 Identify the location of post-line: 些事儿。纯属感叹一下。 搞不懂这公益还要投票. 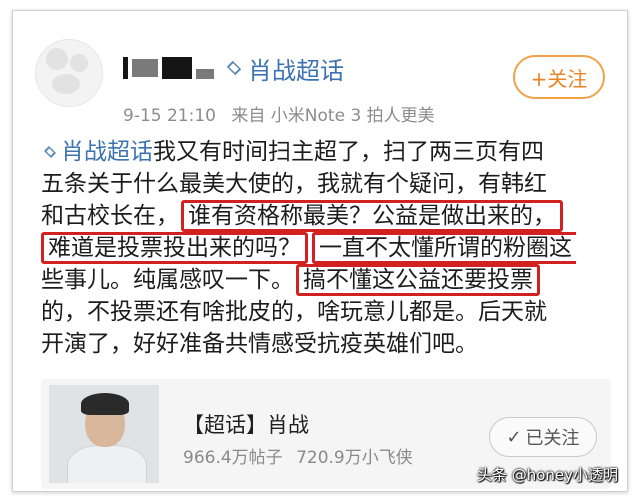
(326, 280).